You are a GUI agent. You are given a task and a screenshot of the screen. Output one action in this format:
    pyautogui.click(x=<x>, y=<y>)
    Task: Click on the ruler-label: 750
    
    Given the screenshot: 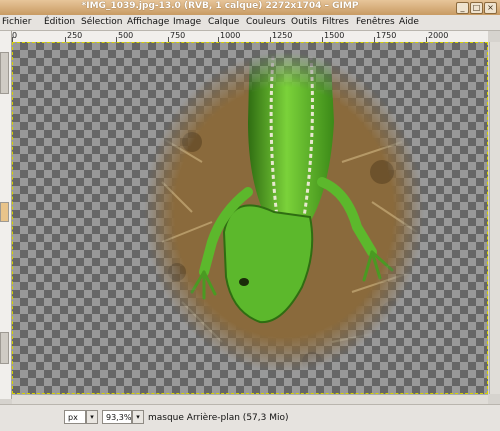 What is the action you would take?
    pyautogui.click(x=178, y=35)
    